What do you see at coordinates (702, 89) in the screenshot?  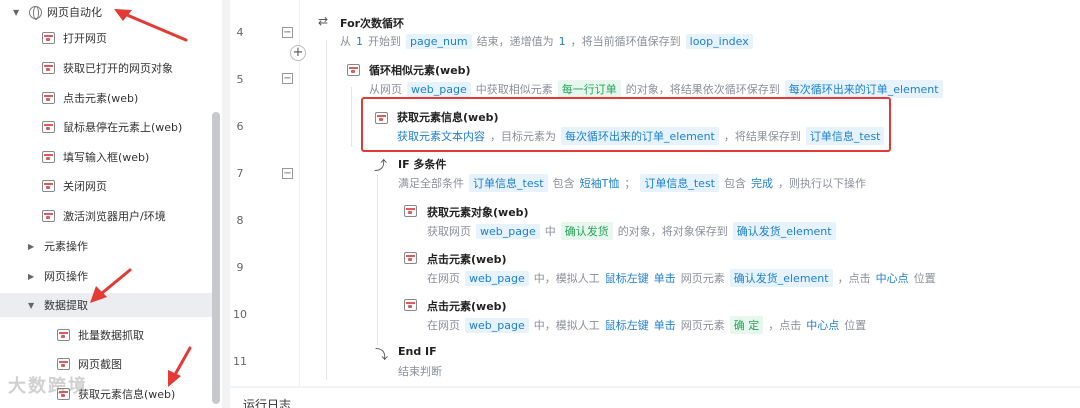 I see `desc-text: 的对象，将结果依次循环保存到` at bounding box center [702, 89].